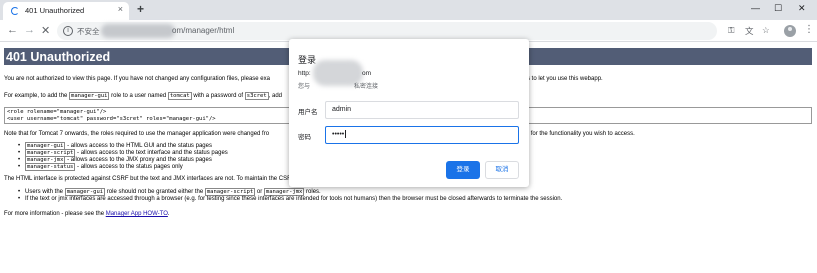 The image size is (817, 273). Describe the element at coordinates (89, 96) in the screenshot. I see `code-manager-gui: manager-gui` at that location.